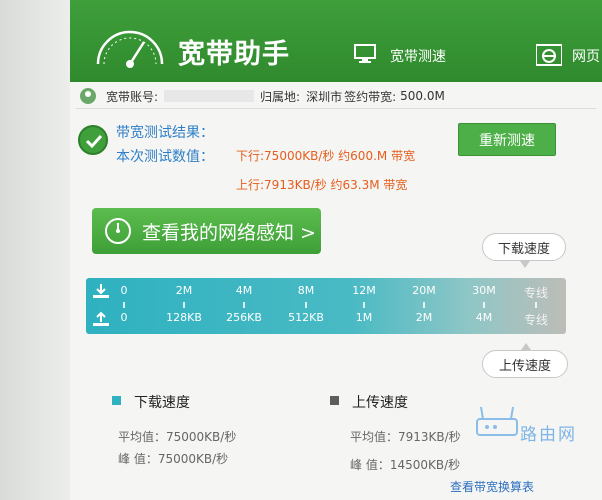  I want to click on download-legend-swatch, so click(116, 400).